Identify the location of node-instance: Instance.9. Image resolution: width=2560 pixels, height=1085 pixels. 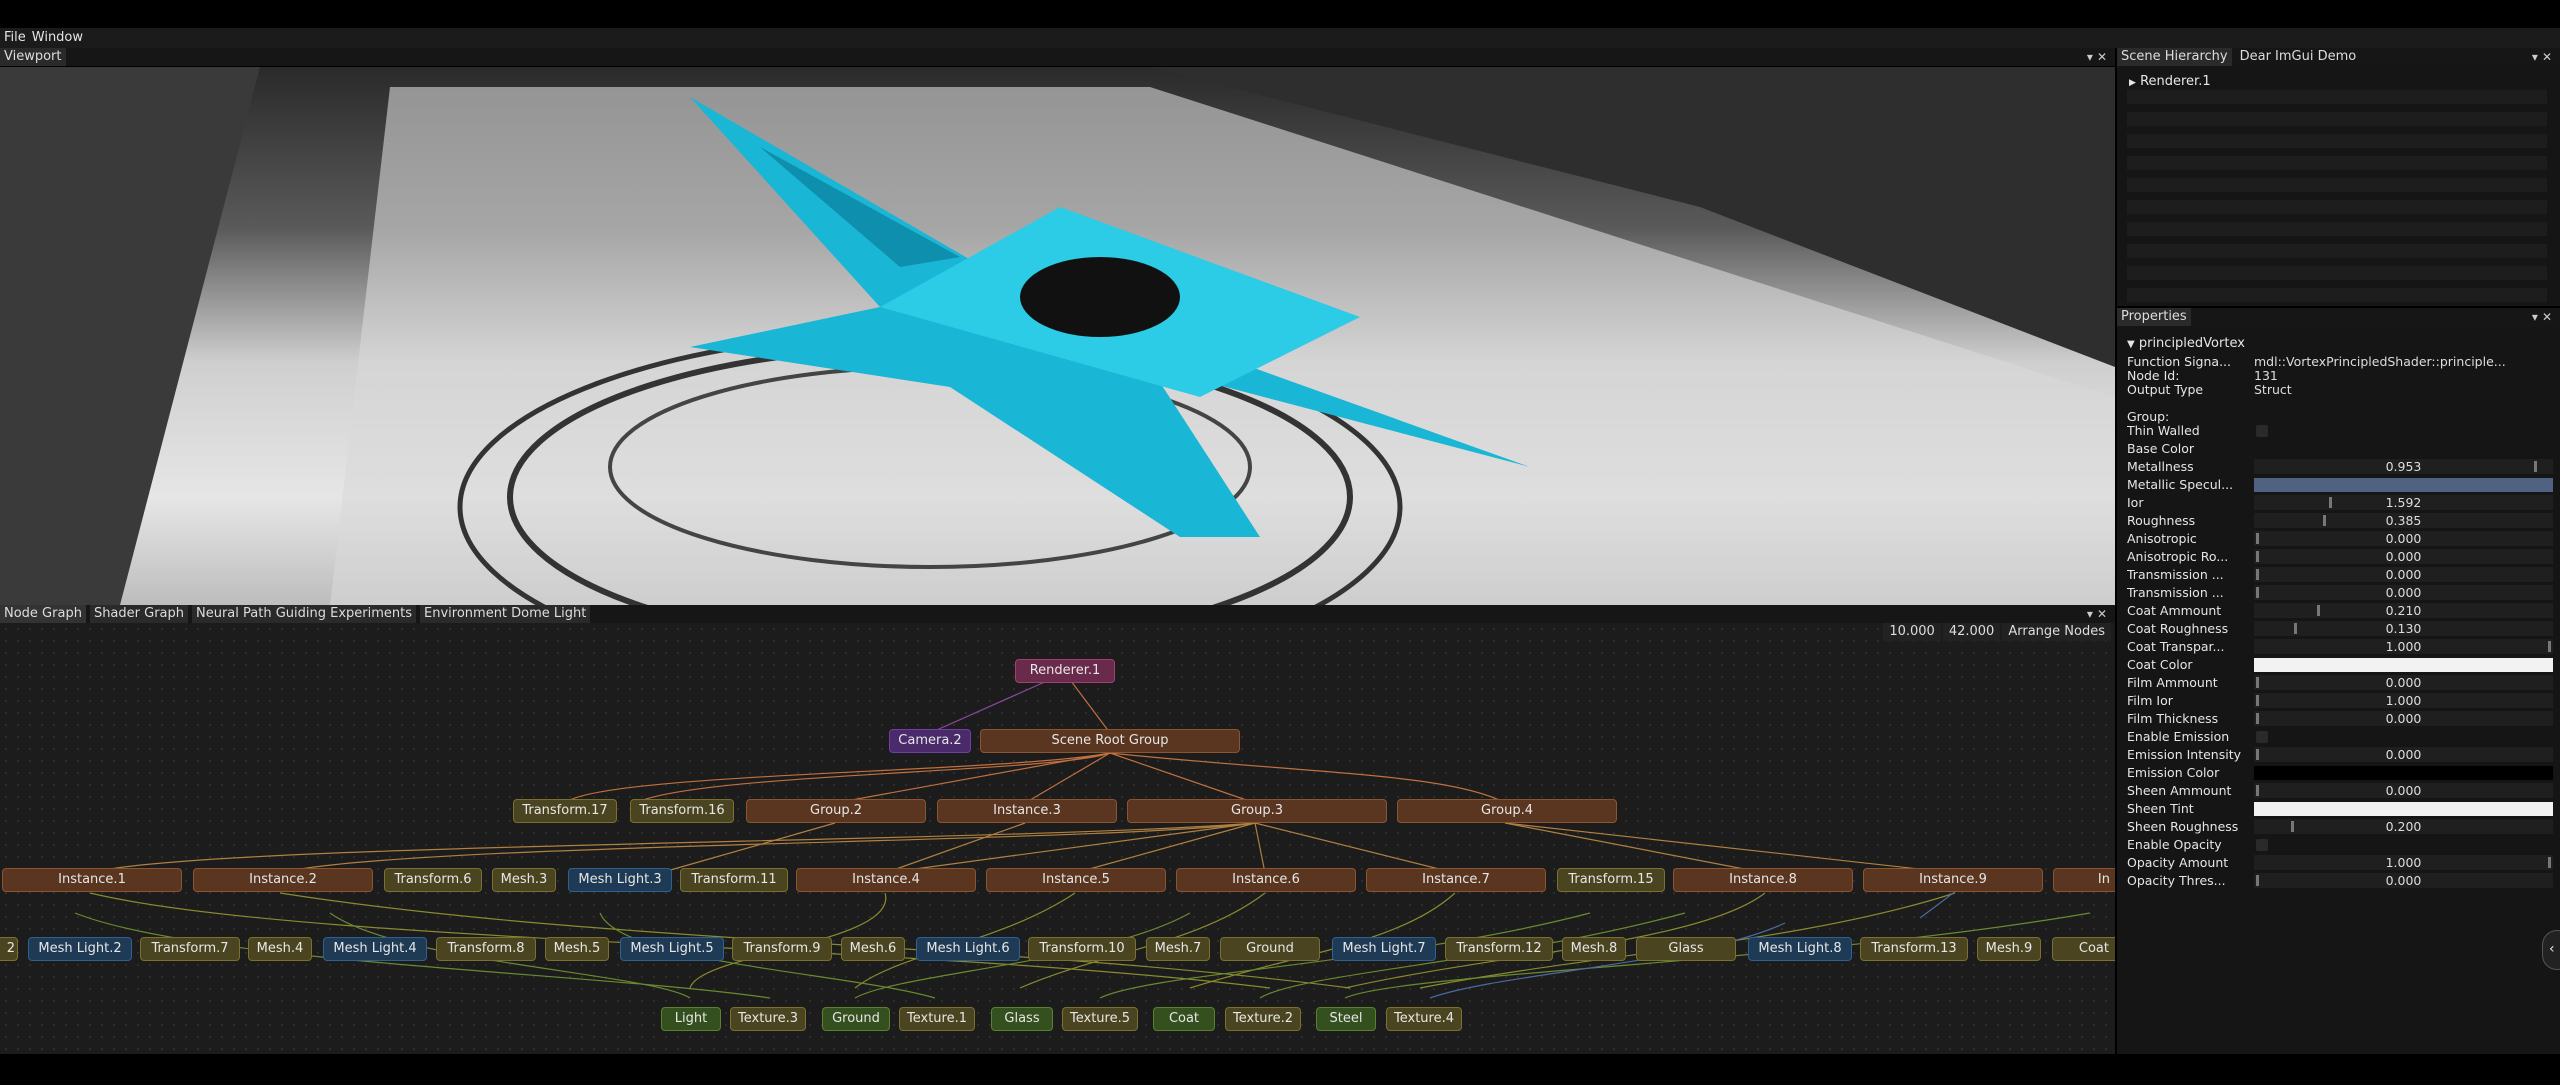
(1953, 880).